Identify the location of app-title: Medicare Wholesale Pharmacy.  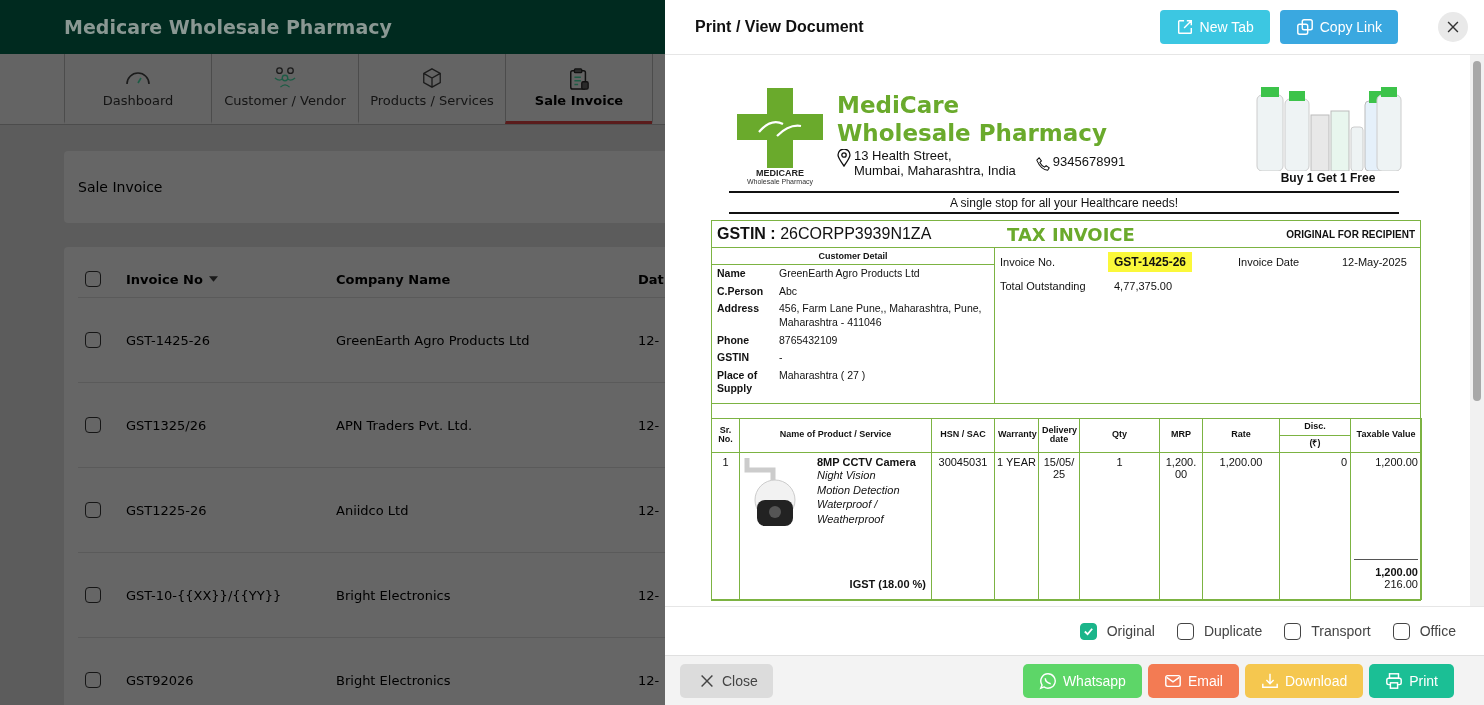
(228, 27).